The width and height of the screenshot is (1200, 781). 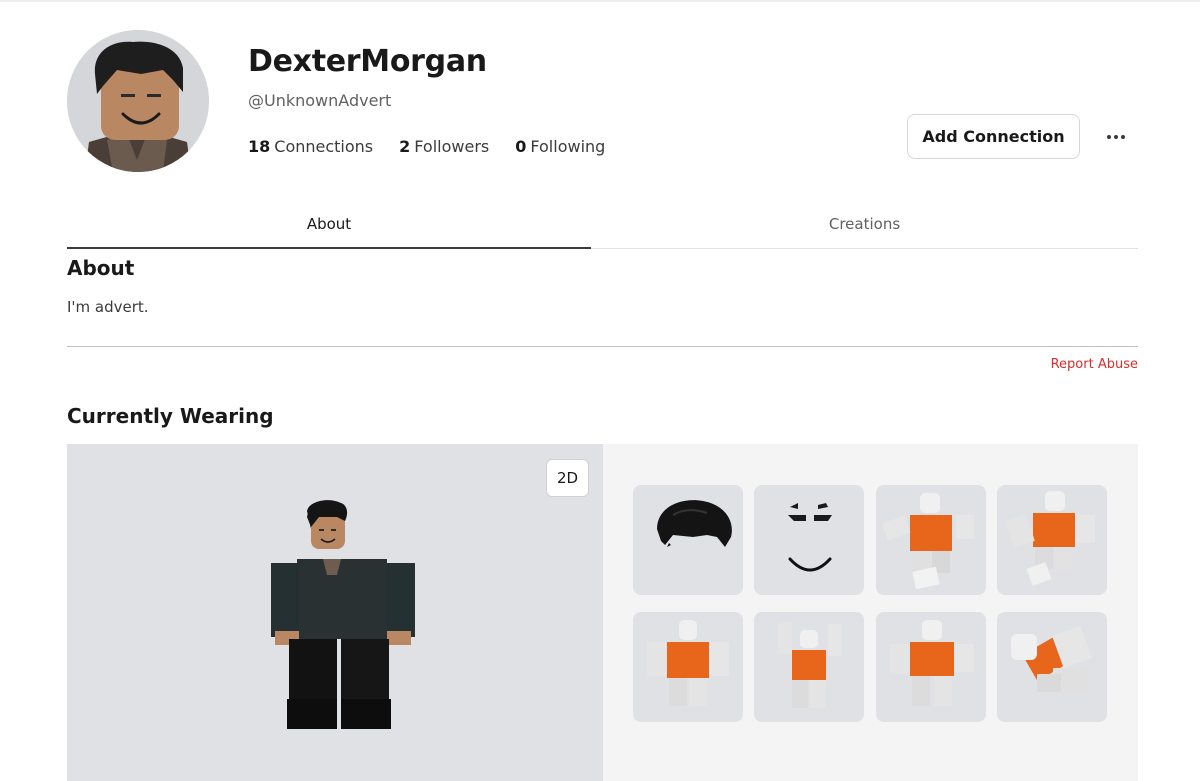 What do you see at coordinates (568, 146) in the screenshot?
I see `stat-label: Following` at bounding box center [568, 146].